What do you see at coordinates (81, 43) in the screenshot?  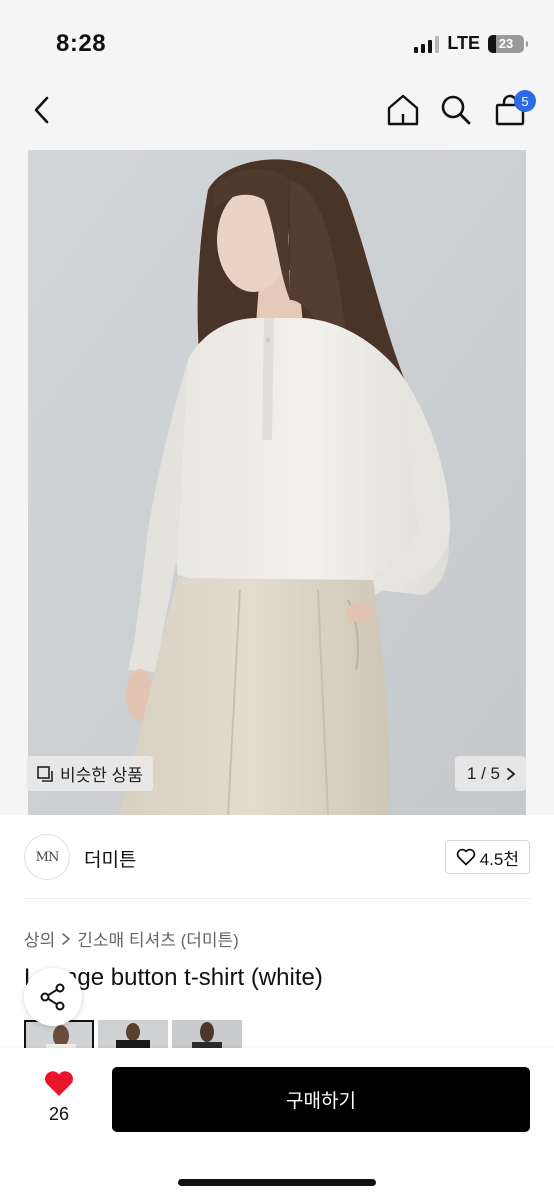 I see `status-time: 8:28` at bounding box center [81, 43].